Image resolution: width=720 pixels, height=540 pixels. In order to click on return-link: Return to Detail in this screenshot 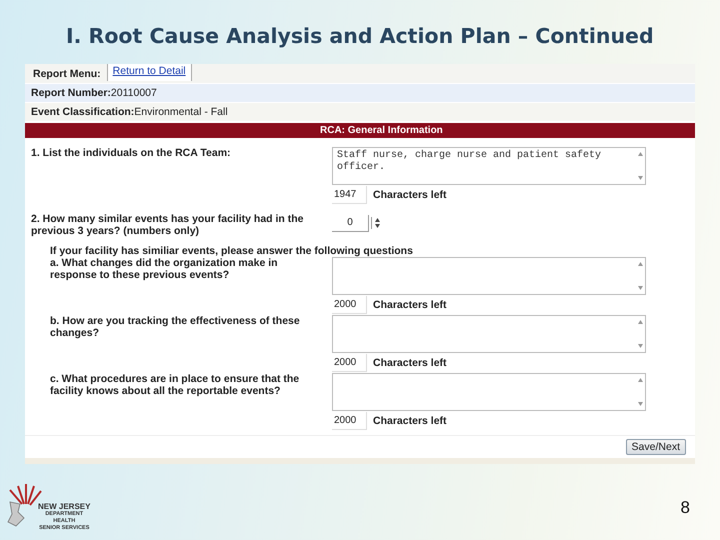, I will do `click(149, 72)`.